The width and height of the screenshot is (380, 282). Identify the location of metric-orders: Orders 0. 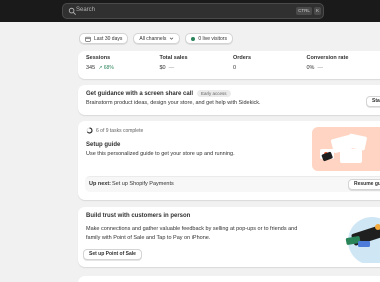
(270, 65).